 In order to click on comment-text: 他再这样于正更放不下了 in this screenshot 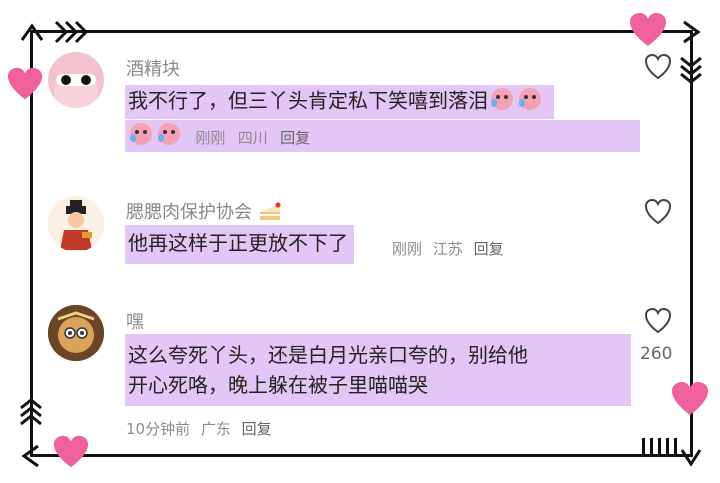, I will do `click(239, 244)`.